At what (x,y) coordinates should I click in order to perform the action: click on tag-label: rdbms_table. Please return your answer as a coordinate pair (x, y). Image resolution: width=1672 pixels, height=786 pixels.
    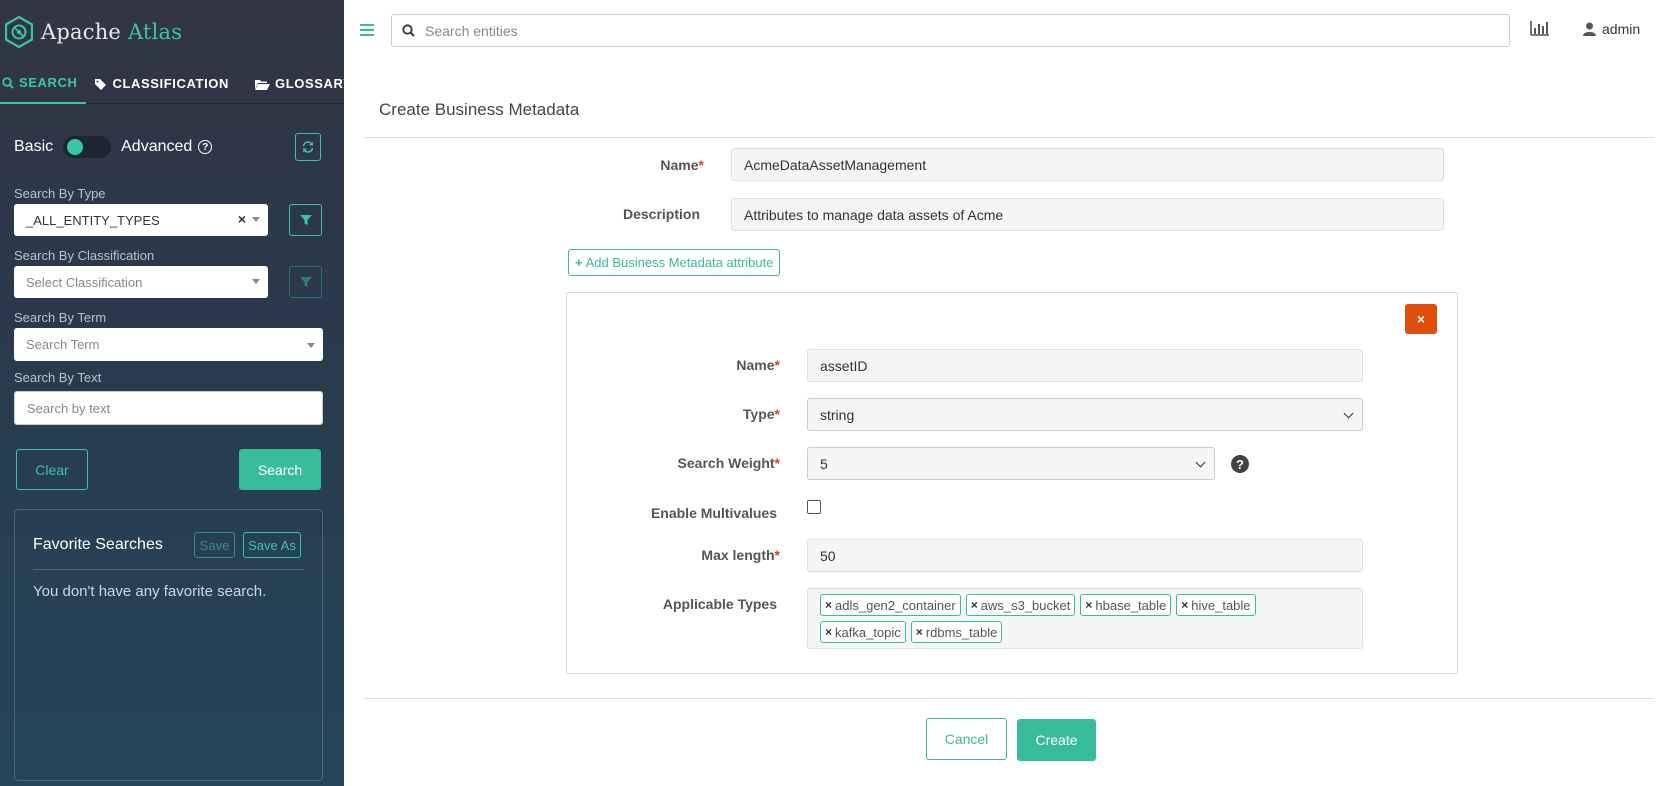
    Looking at the image, I should click on (961, 632).